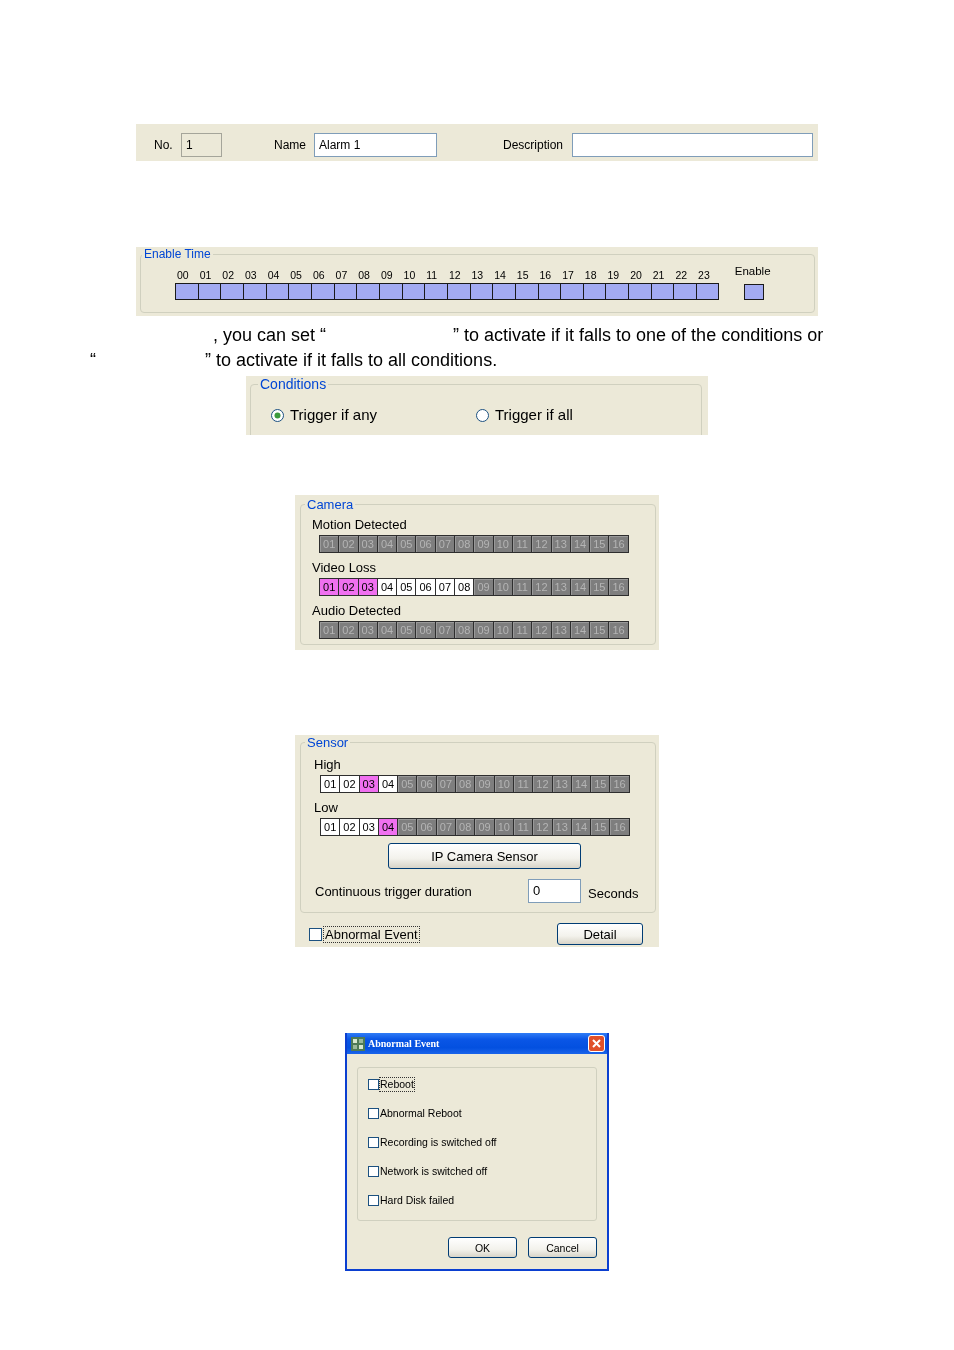 The height and width of the screenshot is (1350, 954). Describe the element at coordinates (330, 504) in the screenshot. I see `group-title: Camera` at that location.